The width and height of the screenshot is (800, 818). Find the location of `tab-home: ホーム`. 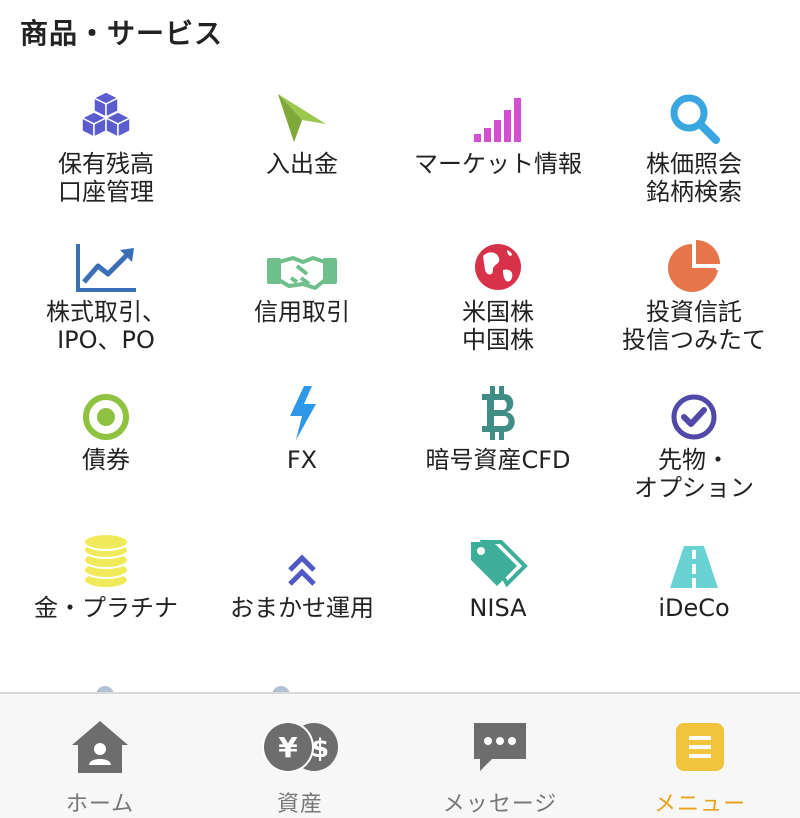

tab-home: ホーム is located at coordinates (100, 756).